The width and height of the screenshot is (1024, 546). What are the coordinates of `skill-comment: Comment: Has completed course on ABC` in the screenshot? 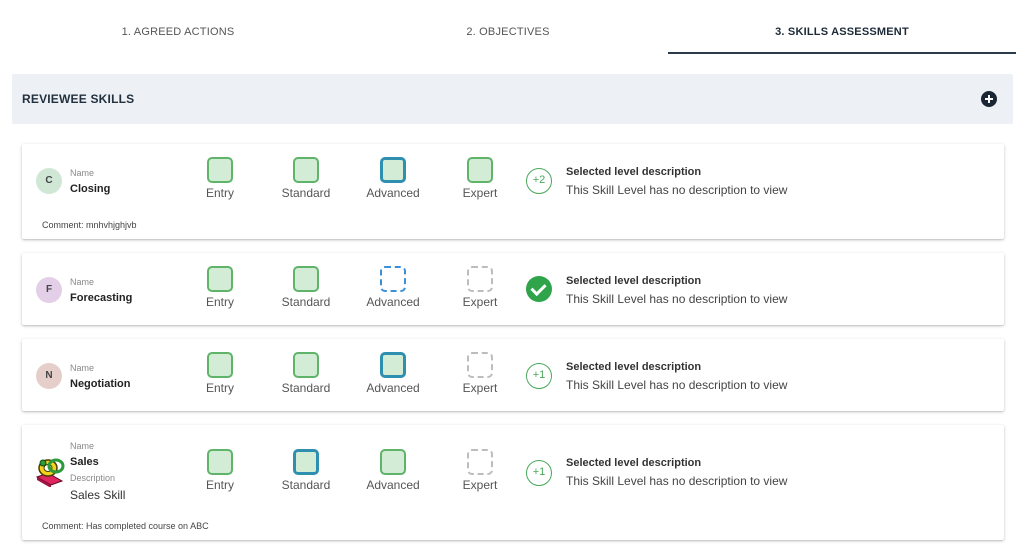 It's located at (125, 526).